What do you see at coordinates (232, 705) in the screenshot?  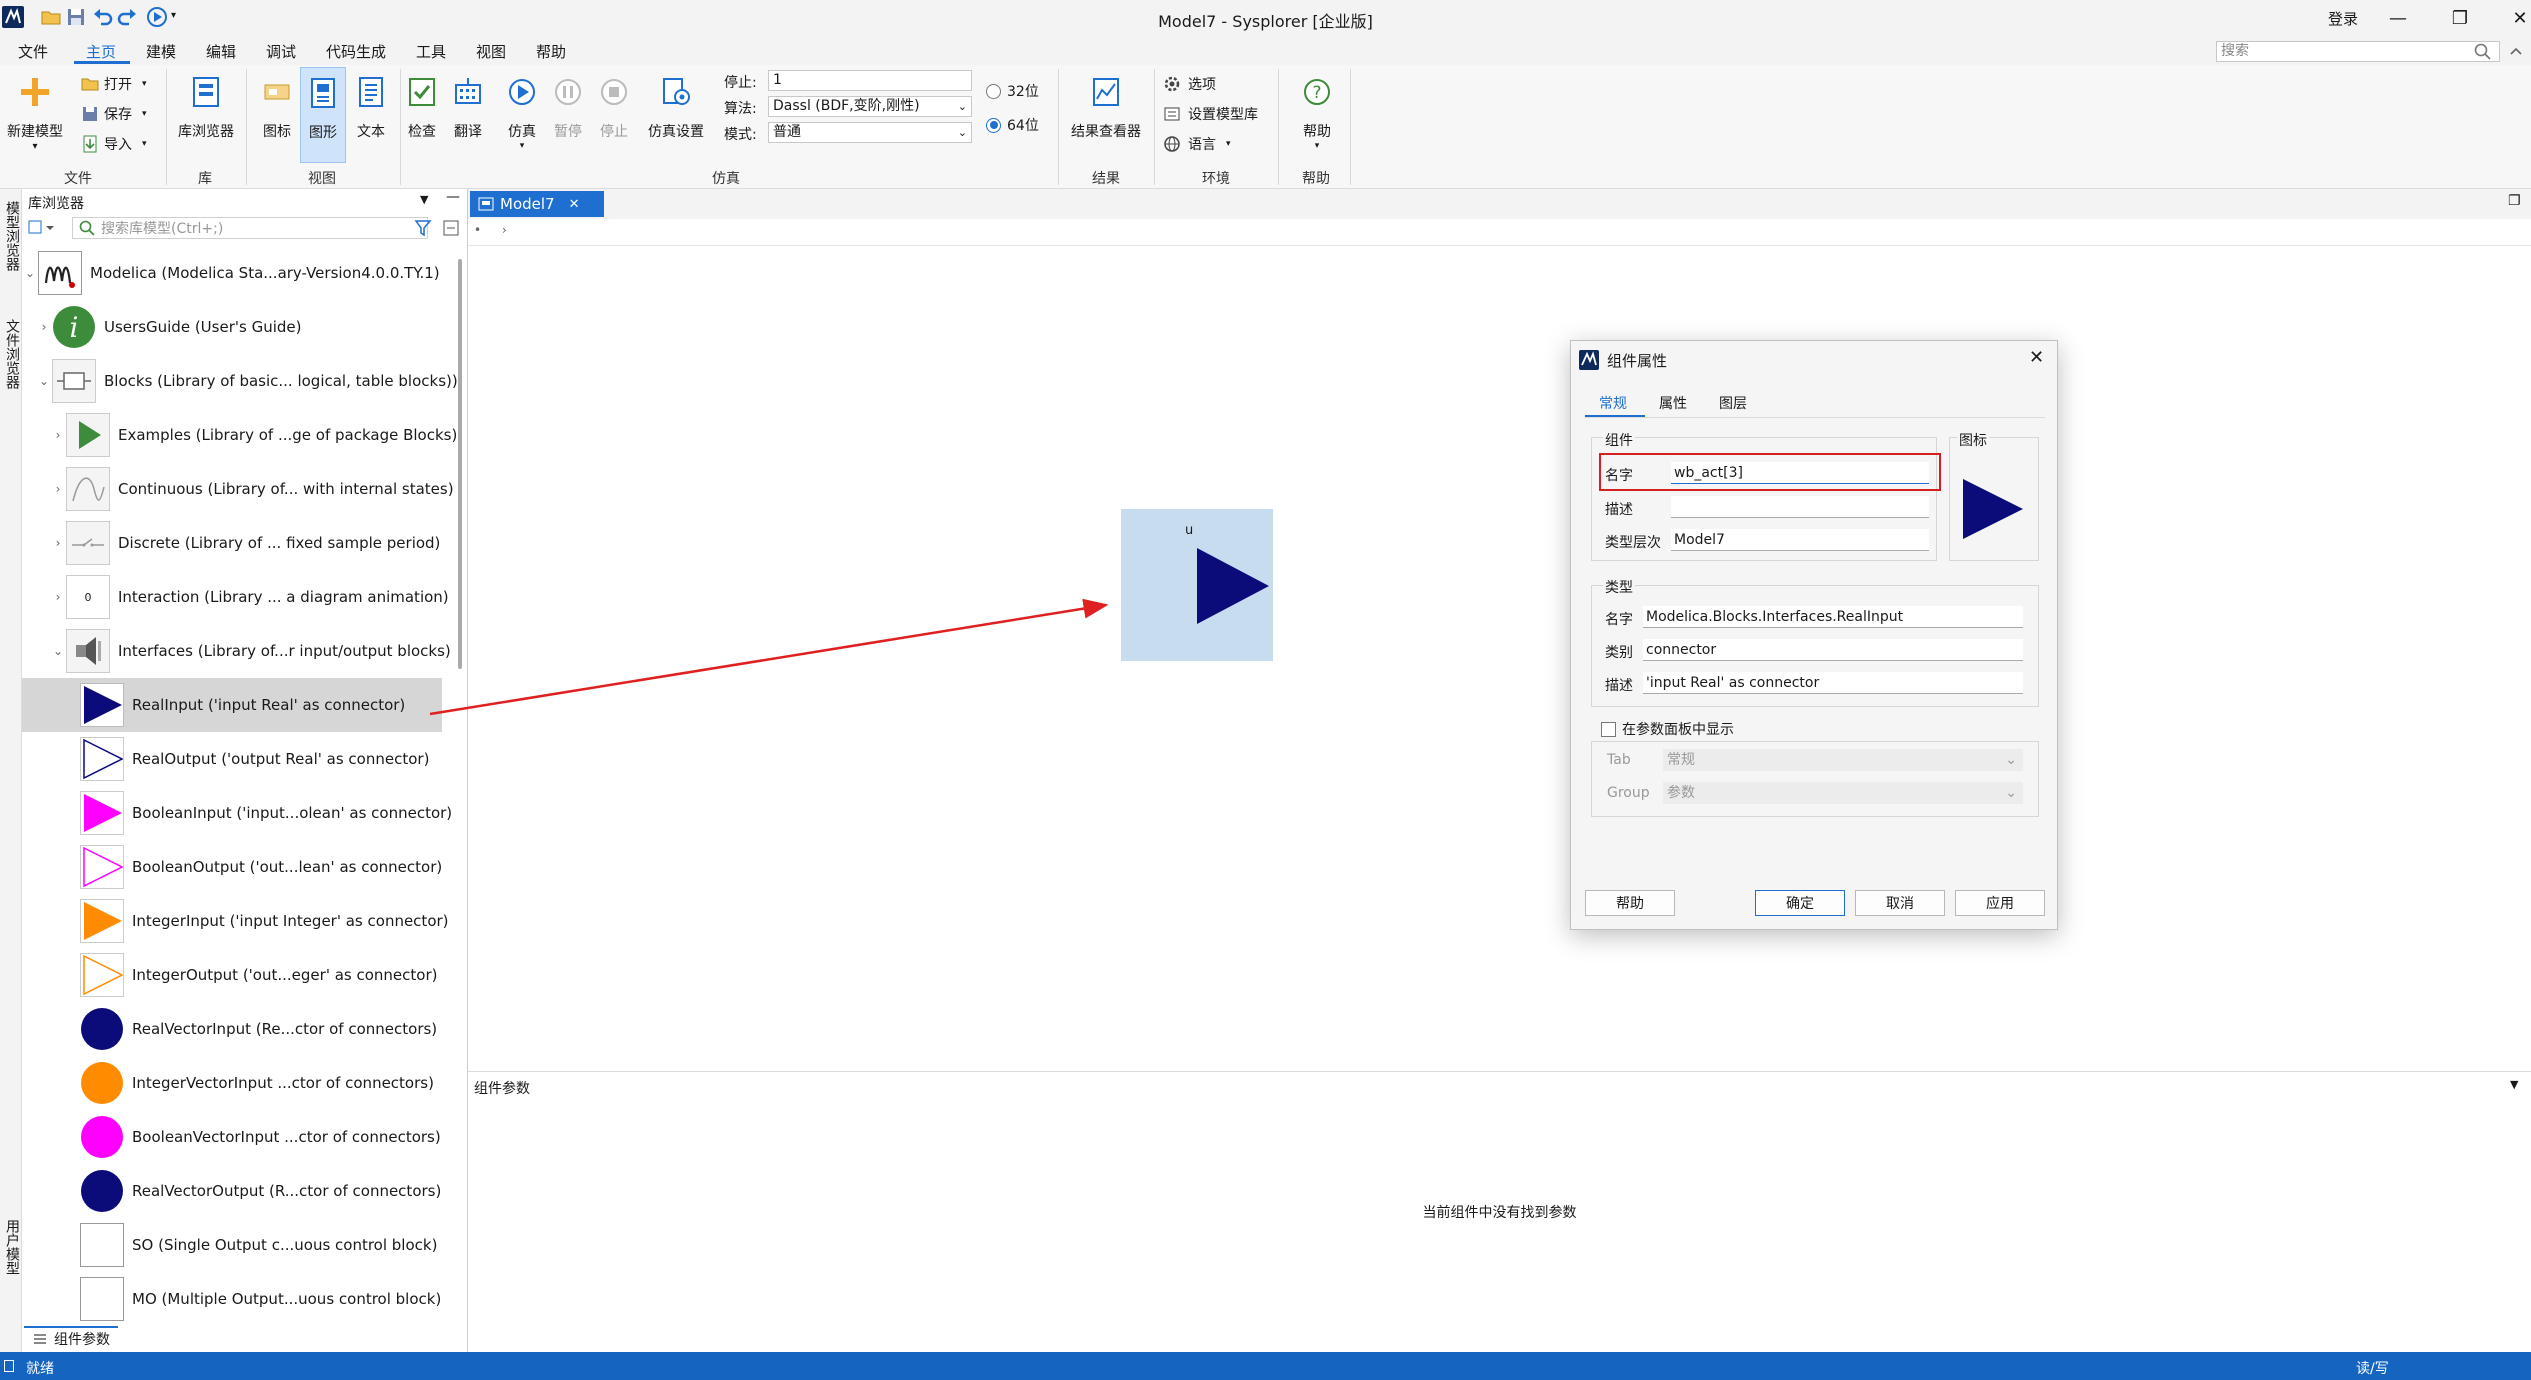 I see `tree-item-realinput: RealInput ('input Real' as connector)` at bounding box center [232, 705].